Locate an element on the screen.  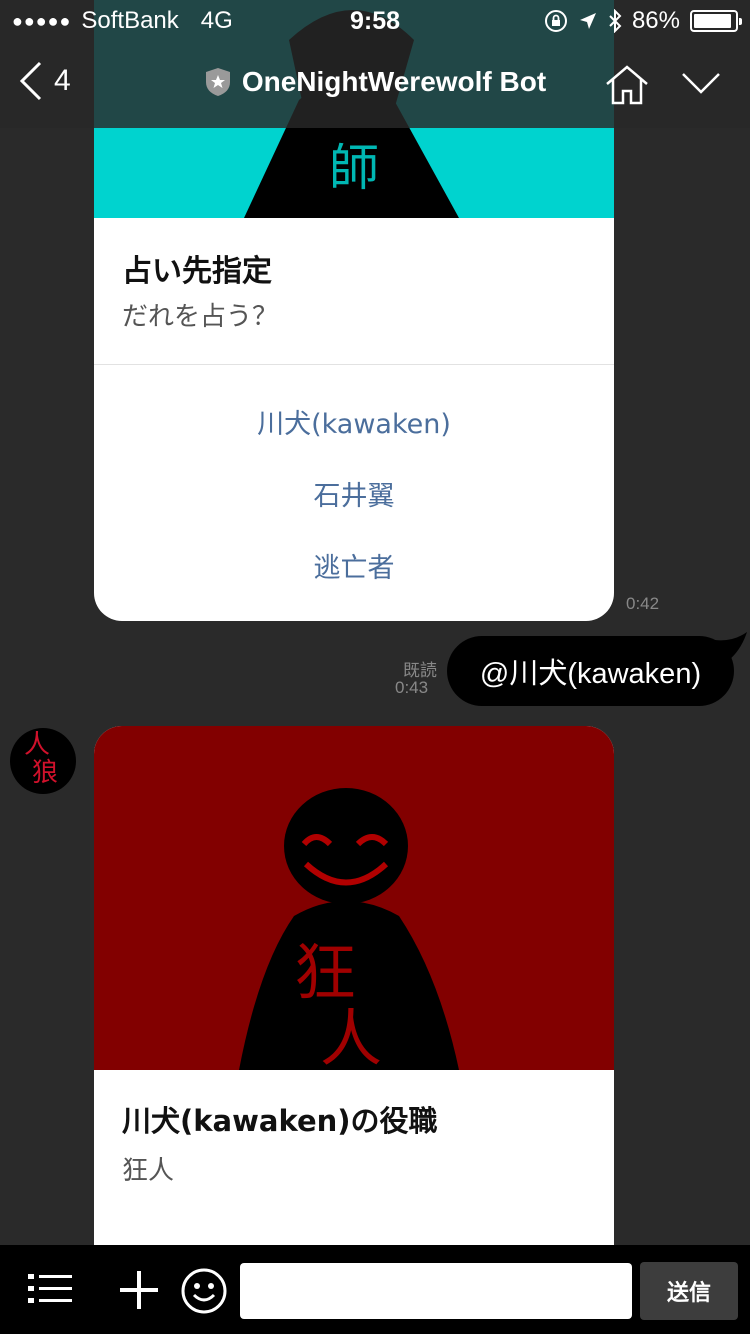
smiley-icon is located at coordinates (204, 1291).